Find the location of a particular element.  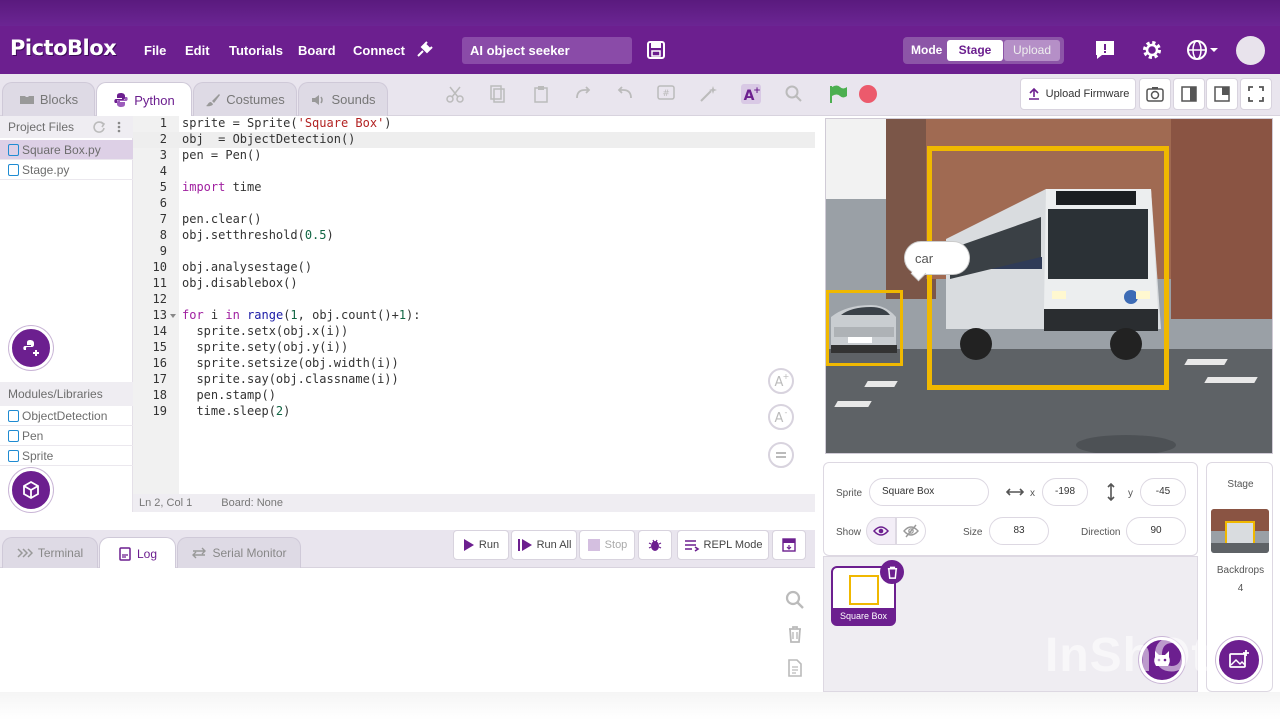

tab-python: Python is located at coordinates (144, 99).